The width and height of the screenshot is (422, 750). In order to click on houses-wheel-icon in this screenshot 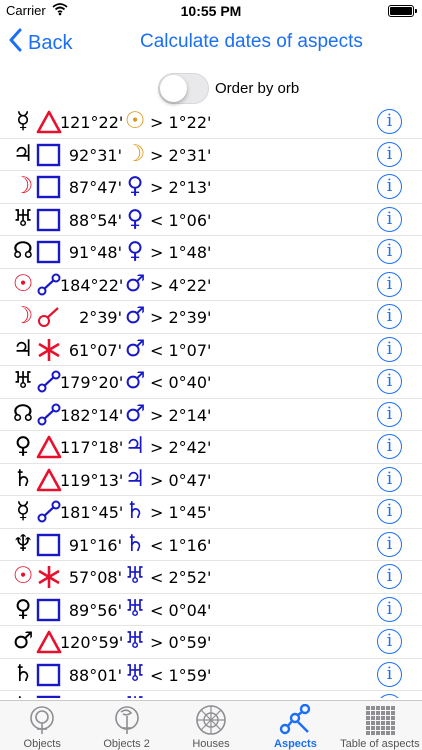, I will do `click(211, 720)`.